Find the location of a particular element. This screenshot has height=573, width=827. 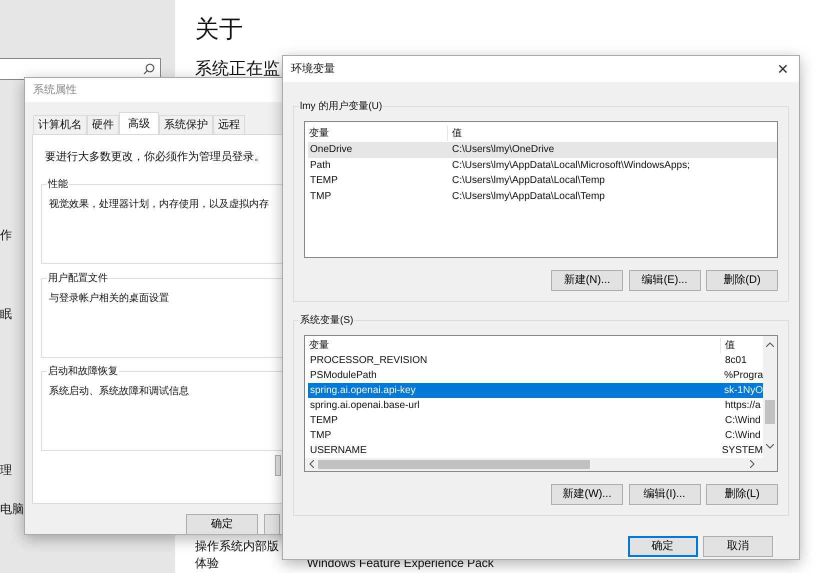

variable-value: https://a is located at coordinates (742, 406).